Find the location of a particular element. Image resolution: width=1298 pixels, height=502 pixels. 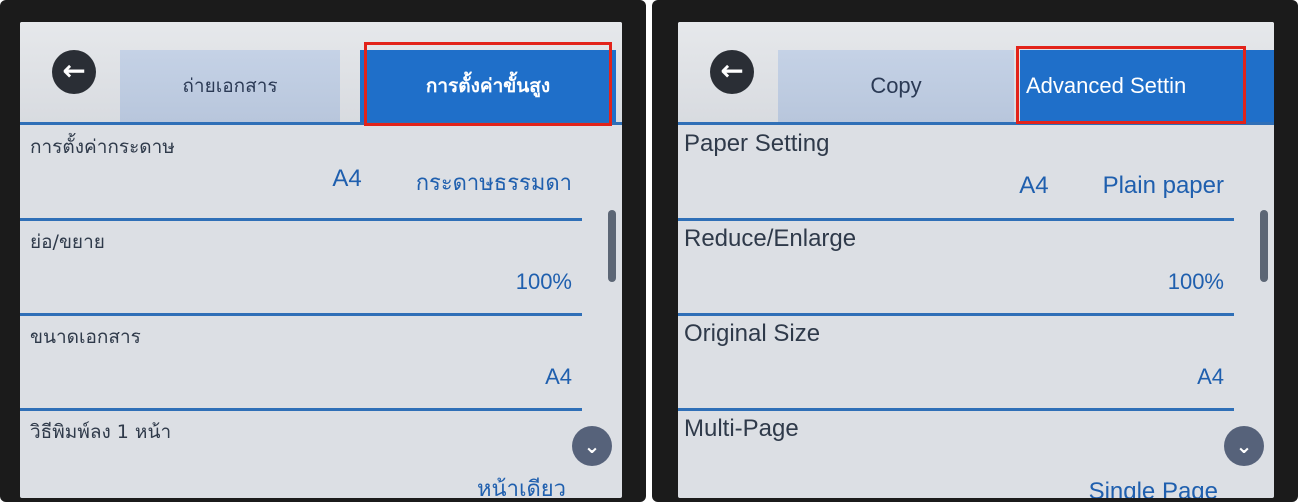

tab-copy-label: Copy is located at coordinates (896, 85).